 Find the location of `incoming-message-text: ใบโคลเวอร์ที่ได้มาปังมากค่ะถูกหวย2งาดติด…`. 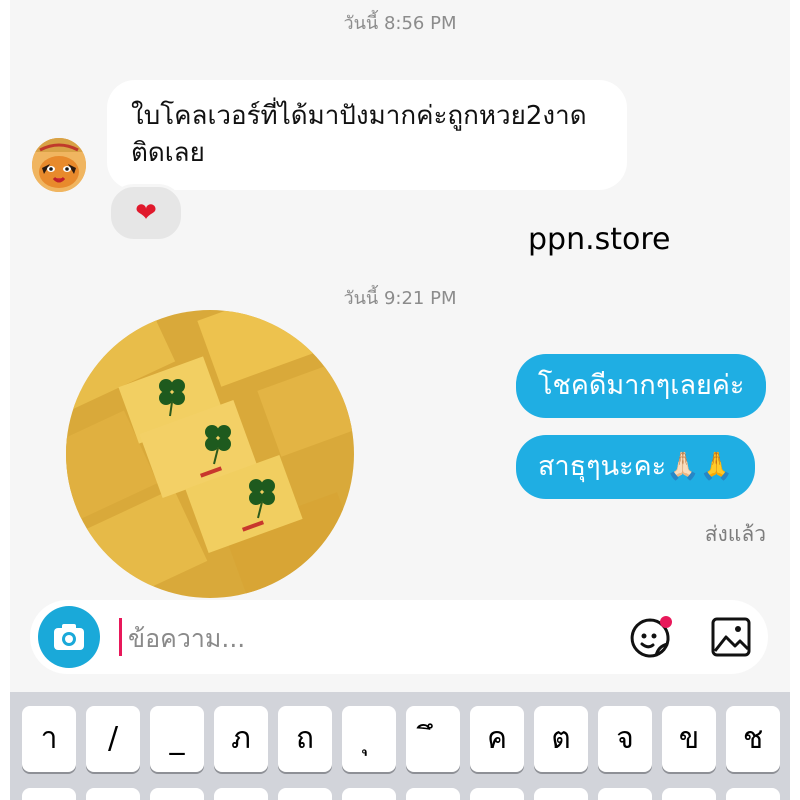

incoming-message-text: ใบโคลเวอร์ที่ได้มาปังมากค่ะถูกหวย2งาดติด… is located at coordinates (359, 134).